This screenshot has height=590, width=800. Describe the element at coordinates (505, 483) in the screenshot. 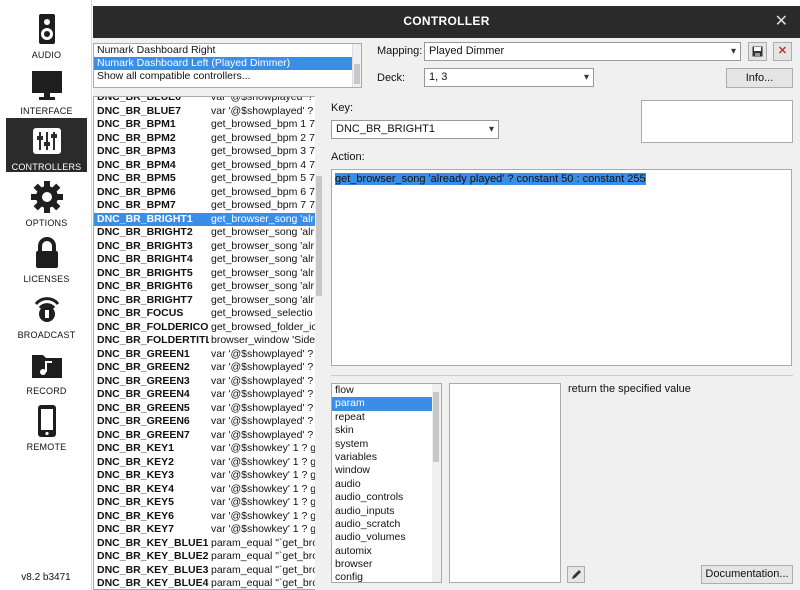

I see `function-list` at that location.